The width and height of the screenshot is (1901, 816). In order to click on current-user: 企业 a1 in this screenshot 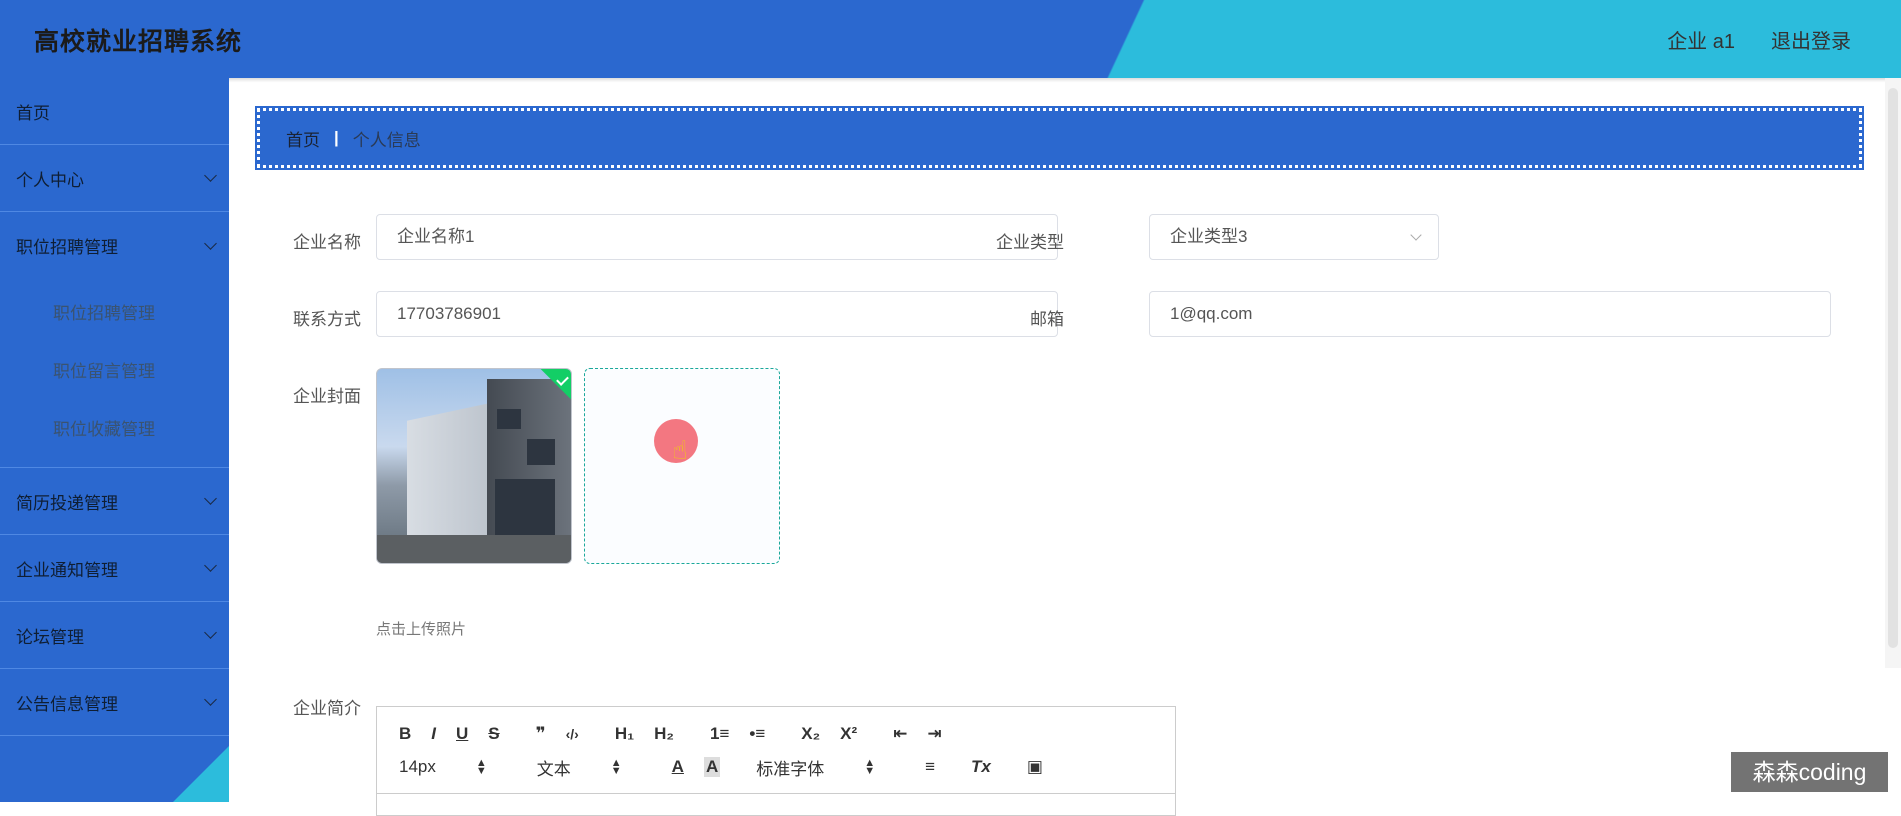, I will do `click(1701, 39)`.